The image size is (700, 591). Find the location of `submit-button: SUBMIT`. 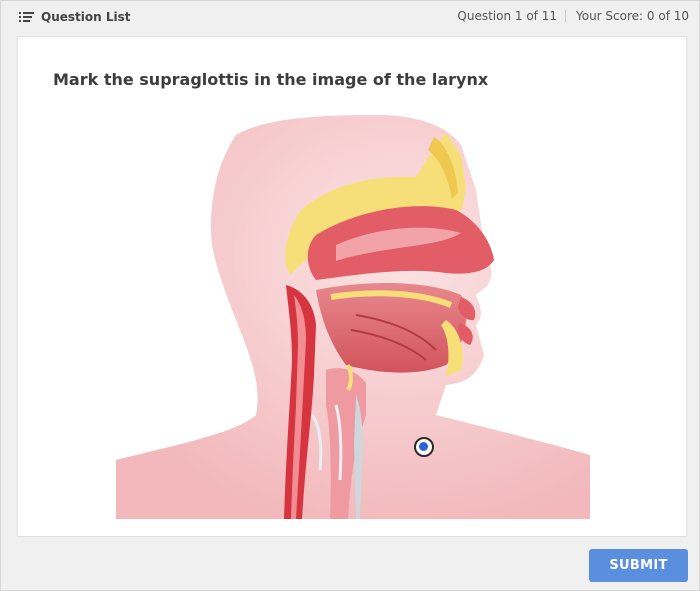

submit-button: SUBMIT is located at coordinates (638, 565).